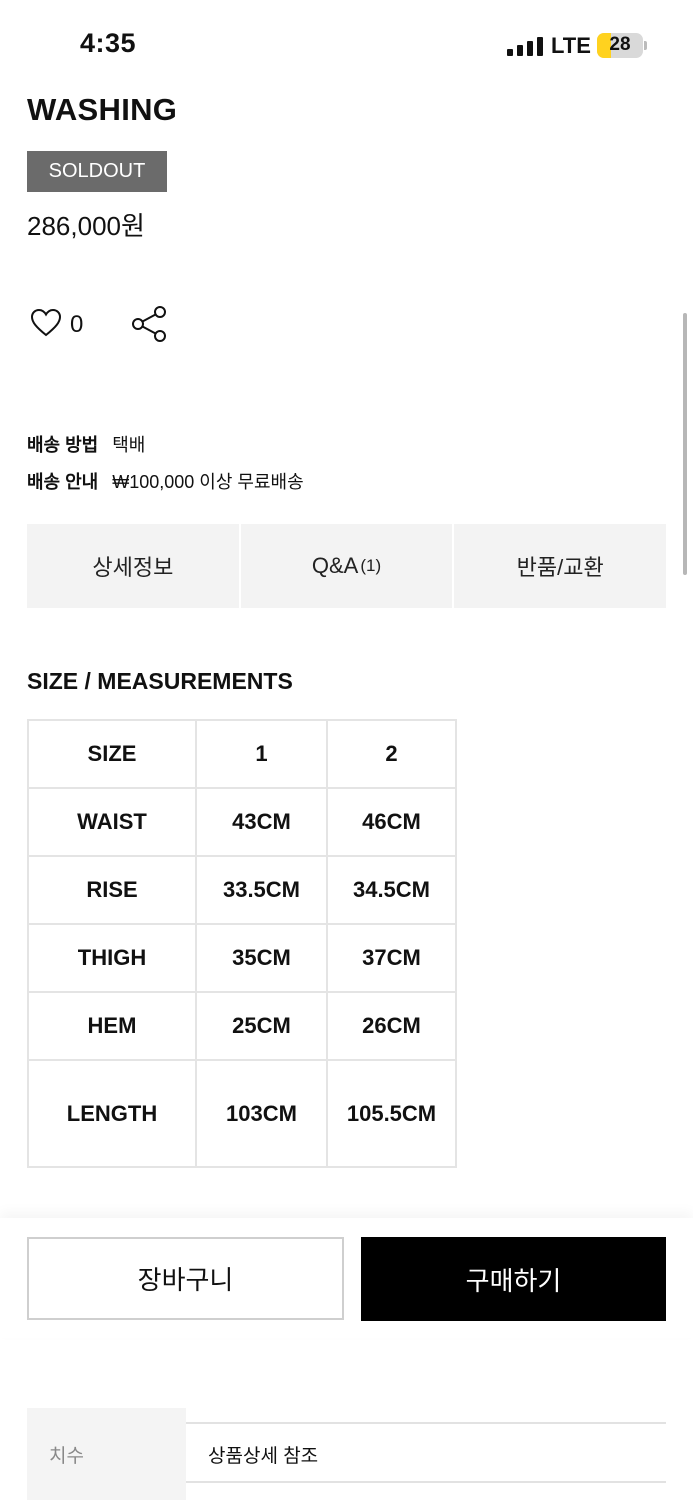 The width and height of the screenshot is (693, 1500). I want to click on product-info-row: 치수 상품상세 참조, so click(346, 1454).